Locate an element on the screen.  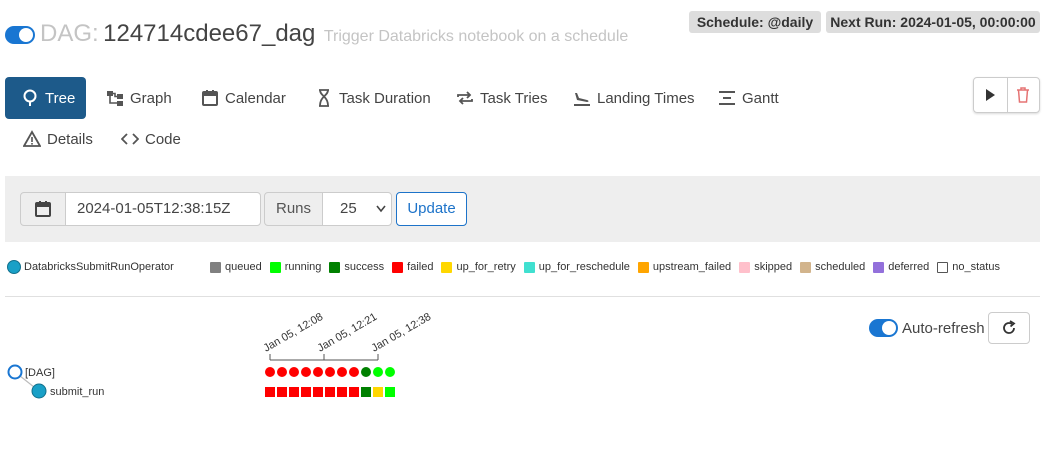
dag-pause-toggle is located at coordinates (20, 35).